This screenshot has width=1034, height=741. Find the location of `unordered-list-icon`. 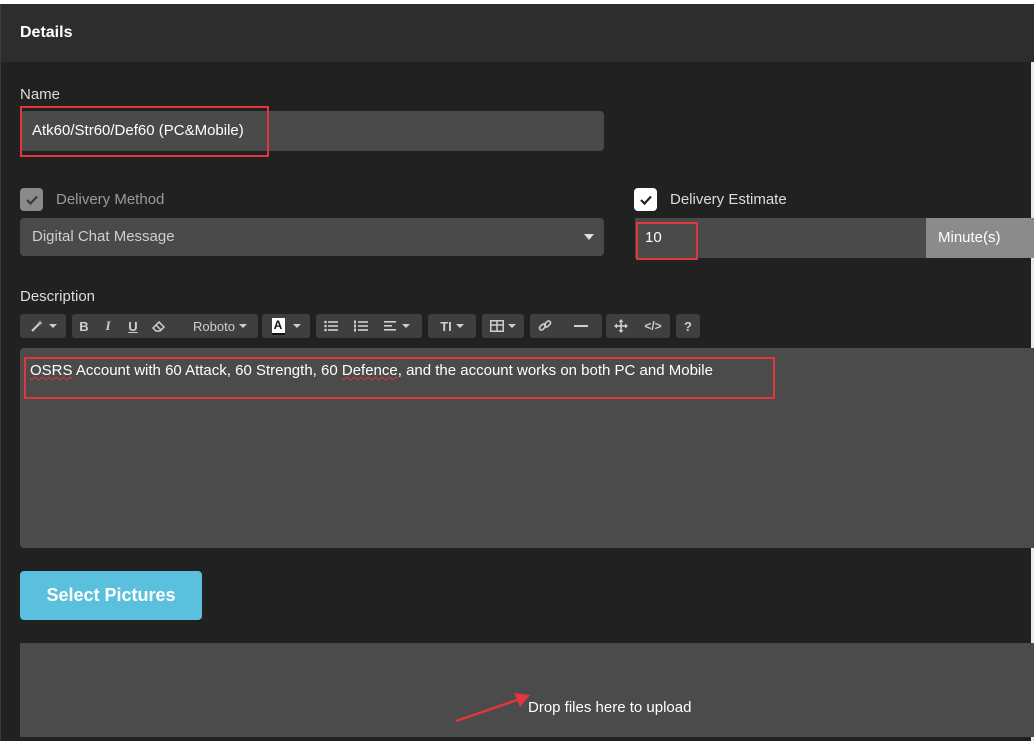

unordered-list-icon is located at coordinates (331, 326).